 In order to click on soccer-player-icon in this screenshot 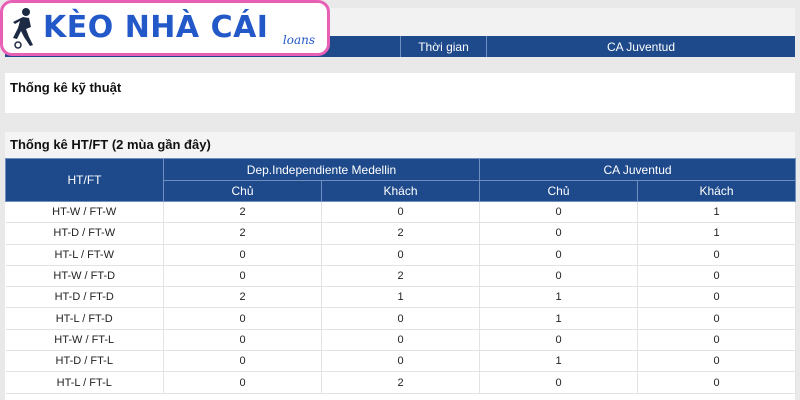, I will do `click(23, 28)`.